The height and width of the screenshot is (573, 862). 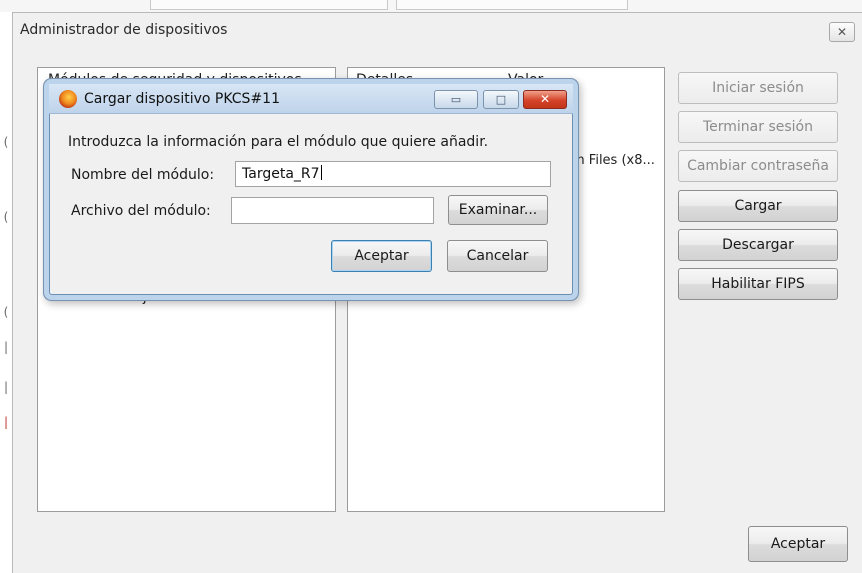 I want to click on login-button: Iniciar sesión, so click(x=758, y=88).